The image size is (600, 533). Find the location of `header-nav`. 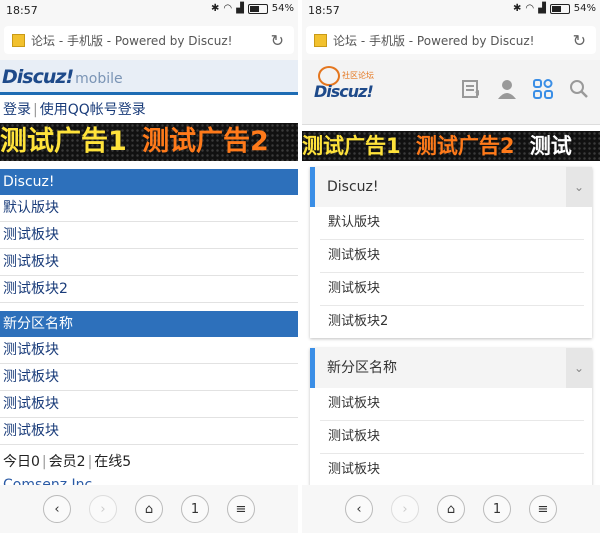

header-nav is located at coordinates (525, 89).